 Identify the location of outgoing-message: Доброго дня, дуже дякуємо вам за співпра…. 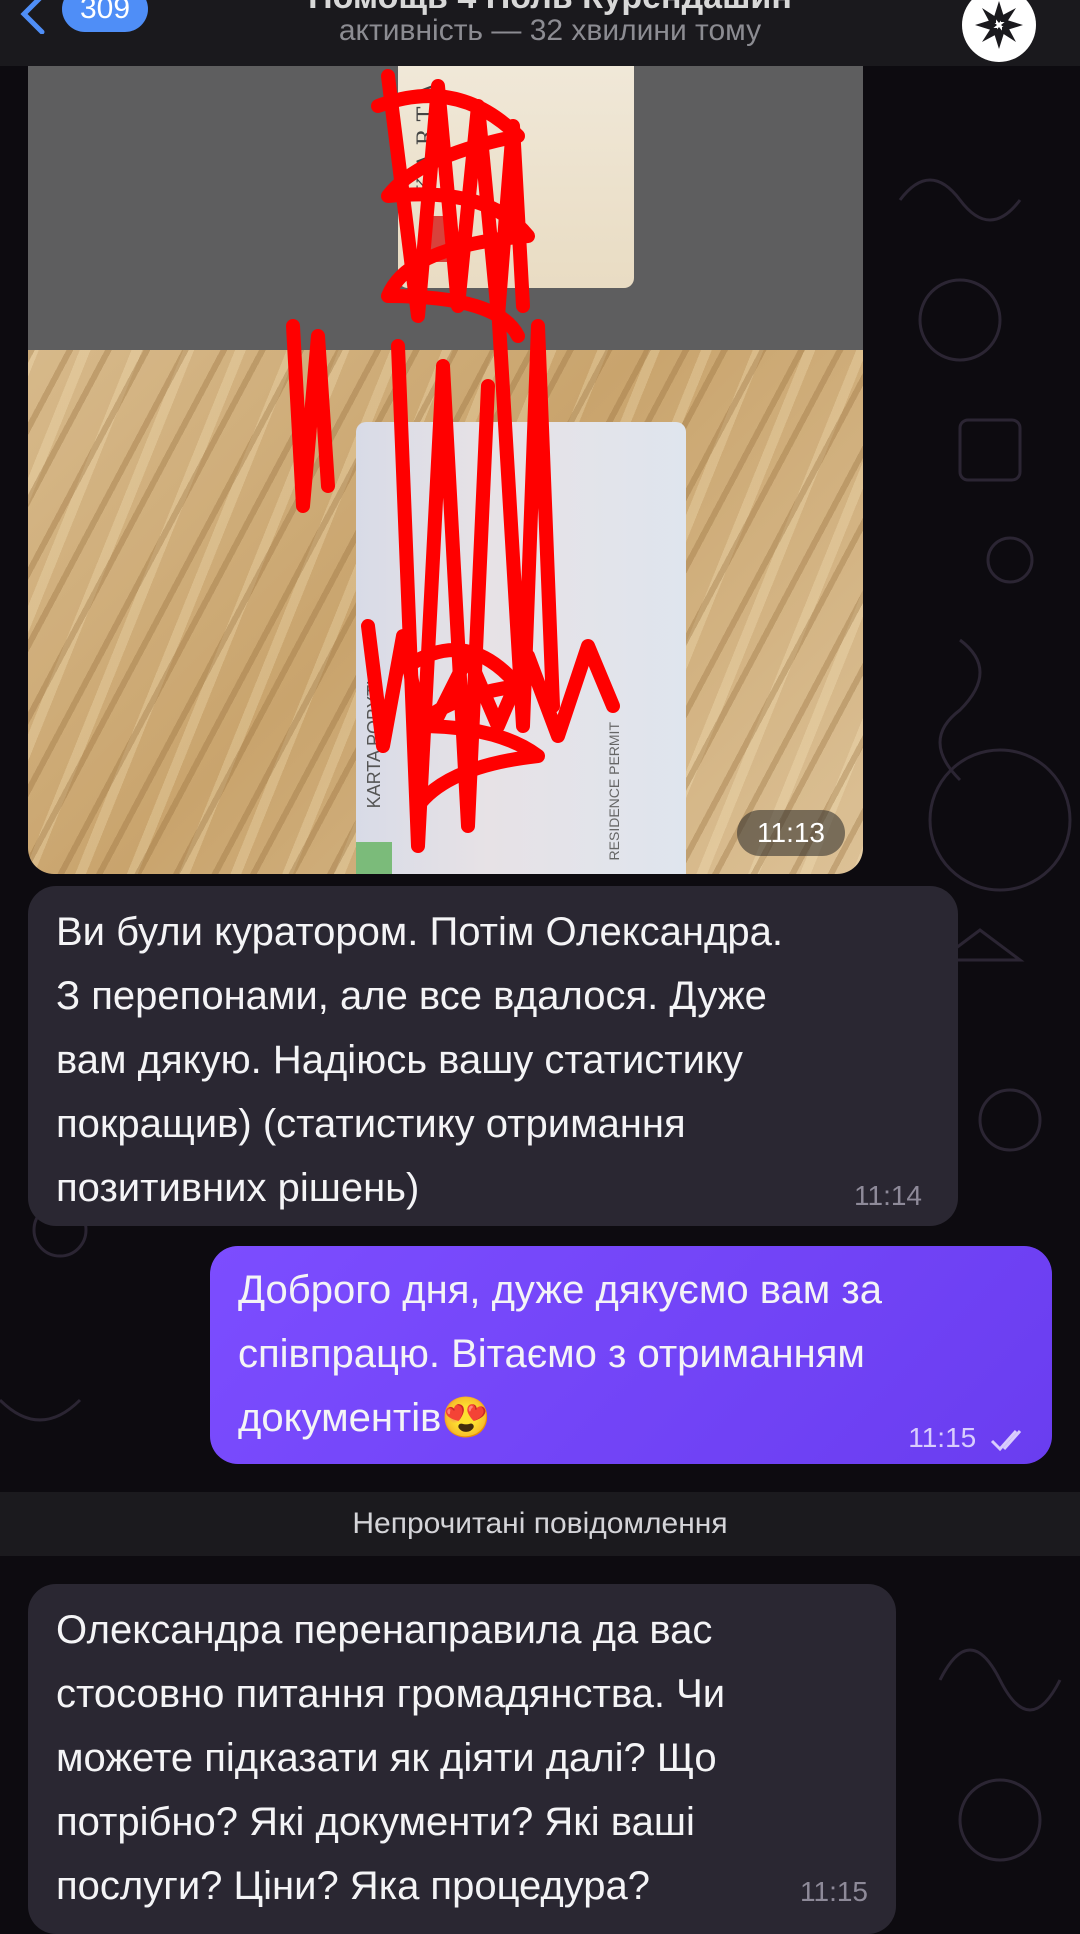
(631, 1355).